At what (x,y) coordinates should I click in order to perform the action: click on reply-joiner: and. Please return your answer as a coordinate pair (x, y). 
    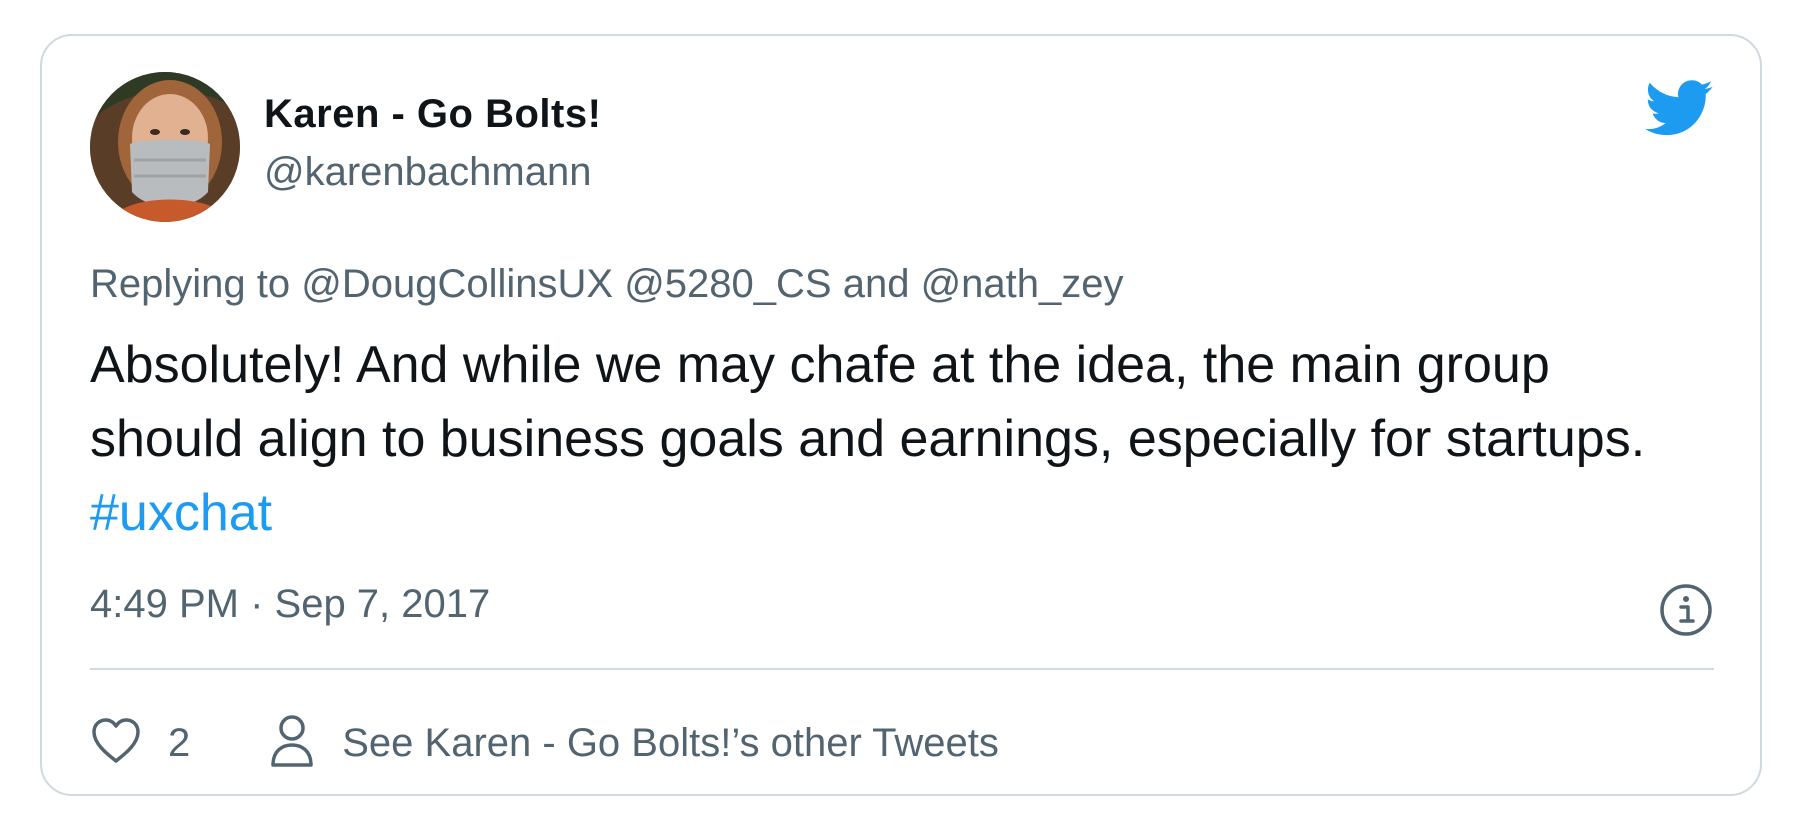
    Looking at the image, I should click on (876, 284).